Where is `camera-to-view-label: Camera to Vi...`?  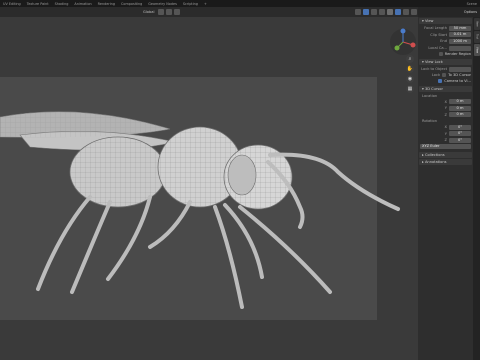
camera-to-view-label: Camera to Vi... is located at coordinates (457, 80).